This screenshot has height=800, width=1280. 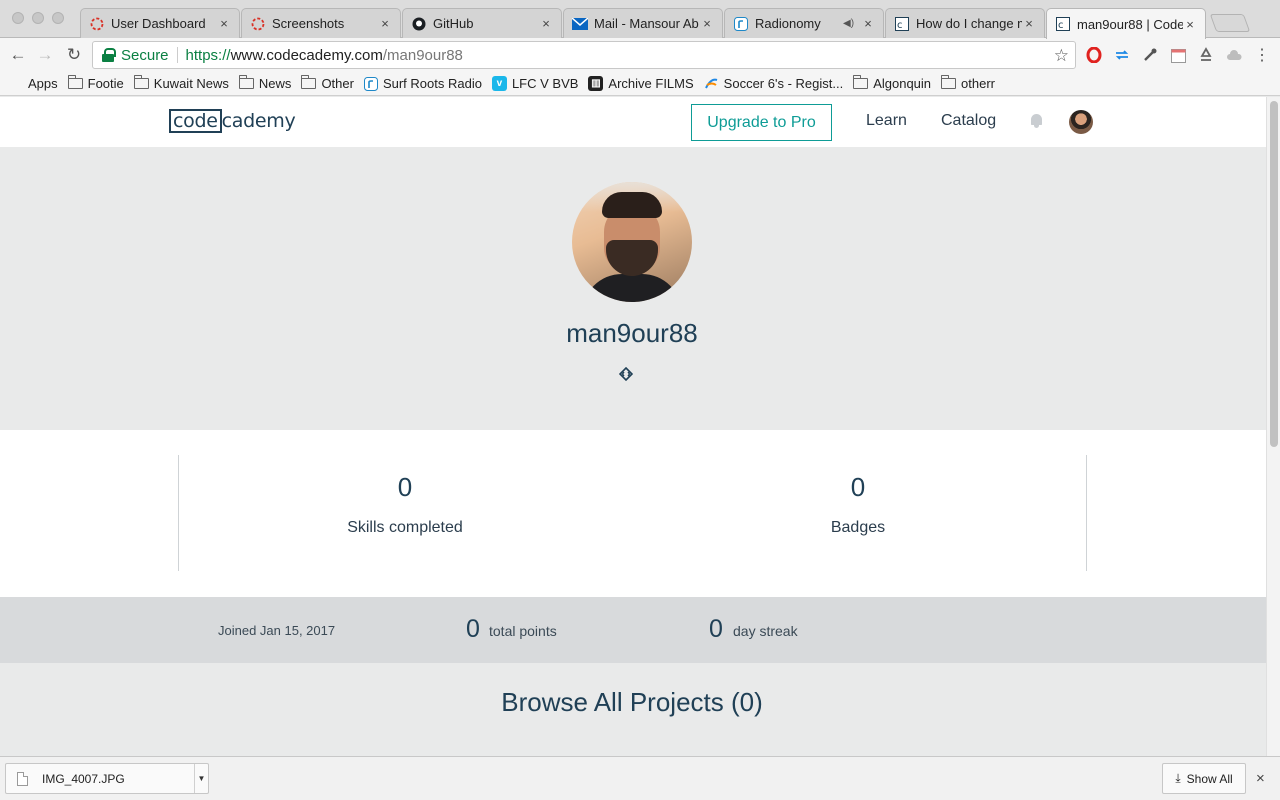 I want to click on reload-icon: ↻, so click(x=74, y=55).